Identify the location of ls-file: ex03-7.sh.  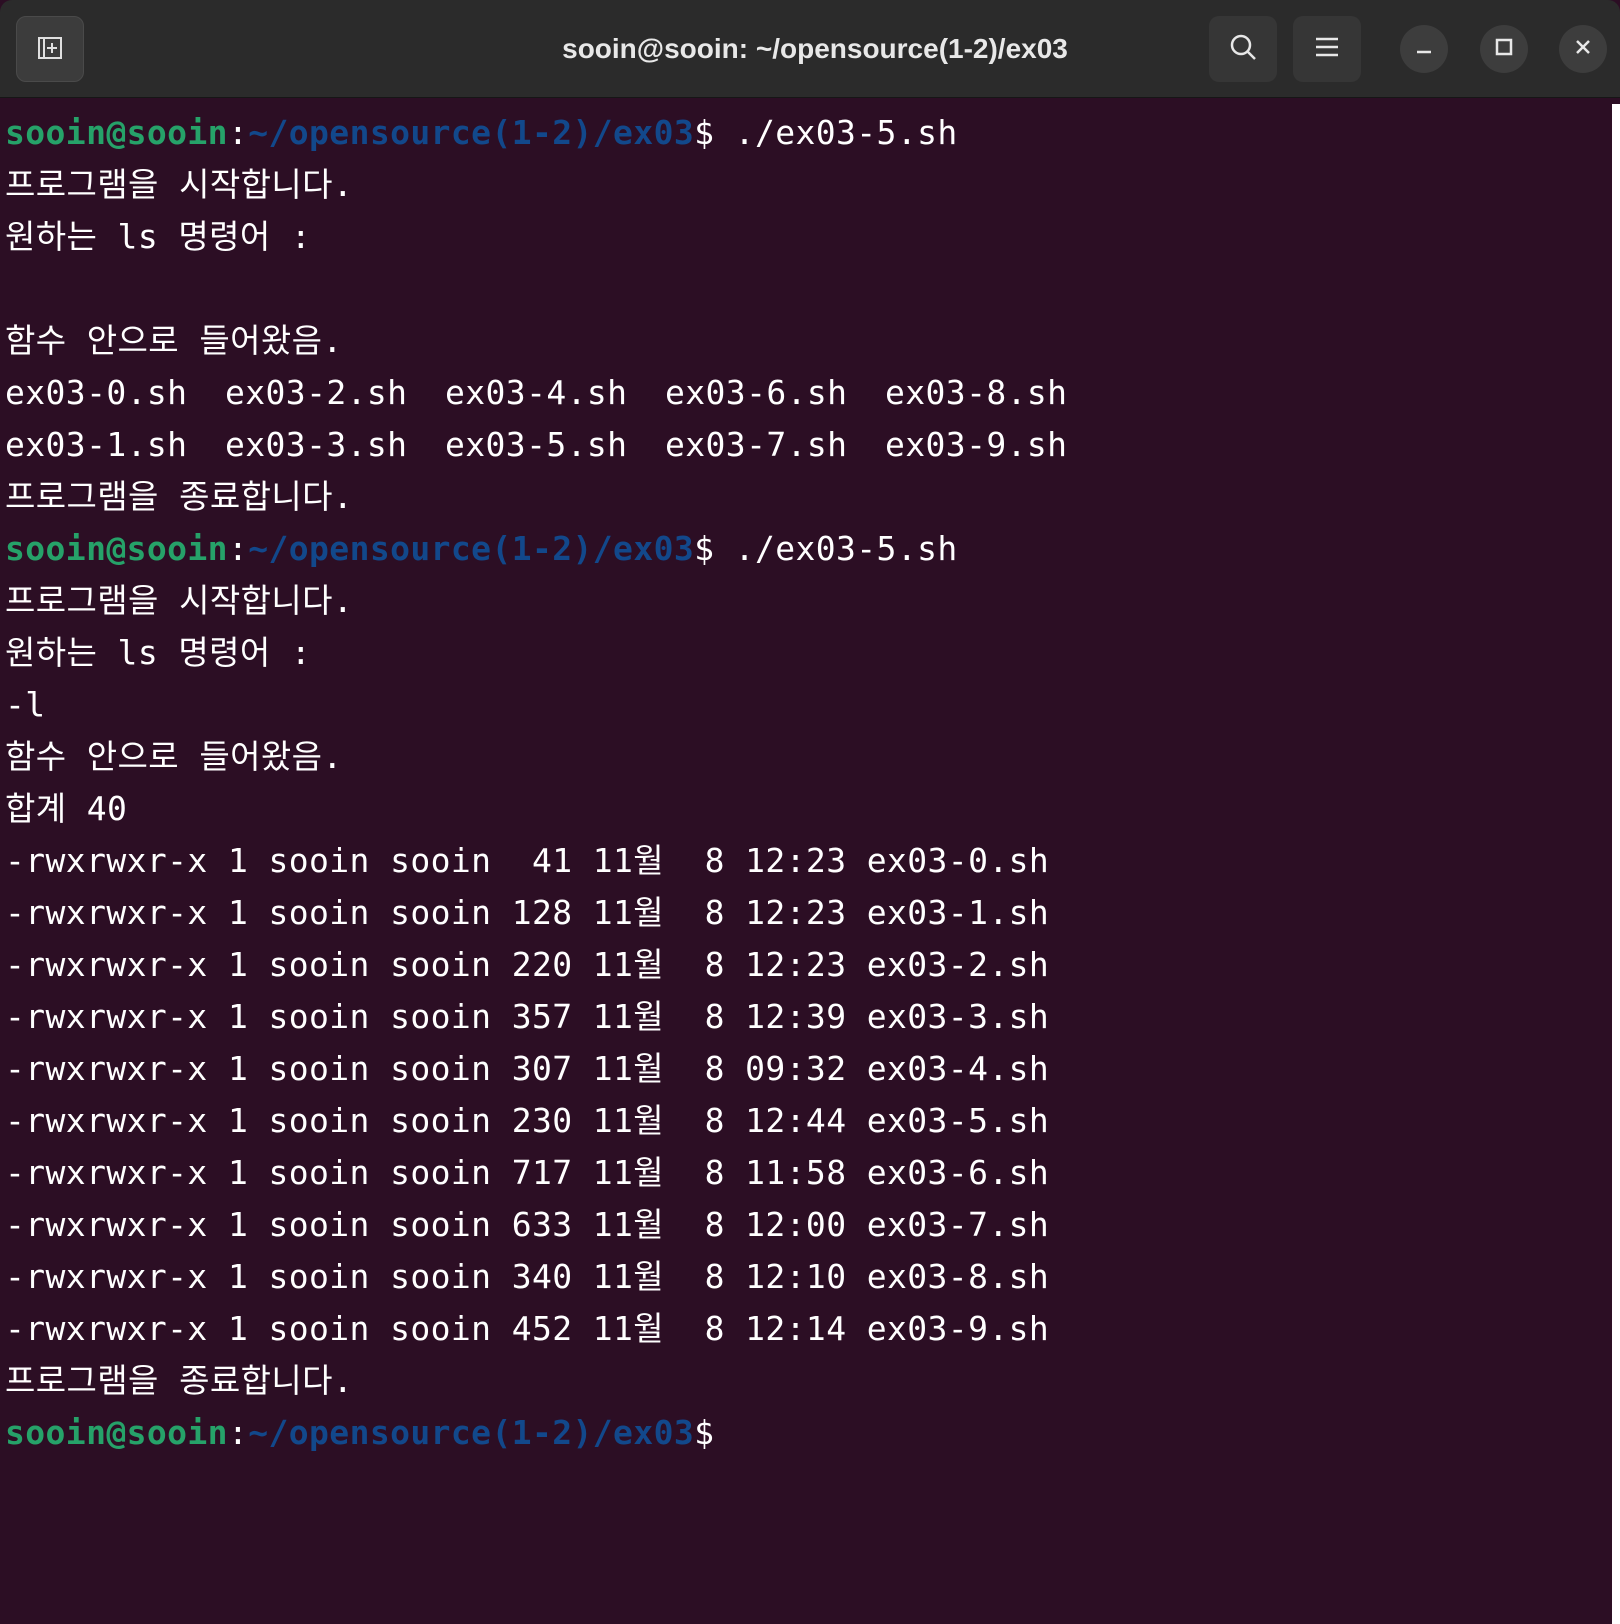
(756, 444).